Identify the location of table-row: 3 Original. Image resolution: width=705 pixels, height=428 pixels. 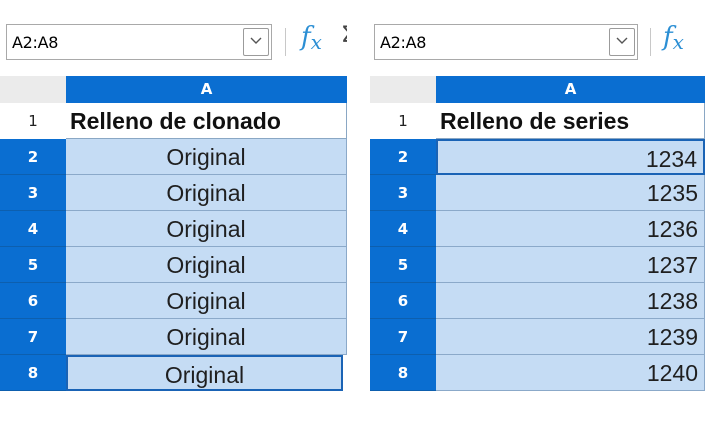
(173, 193).